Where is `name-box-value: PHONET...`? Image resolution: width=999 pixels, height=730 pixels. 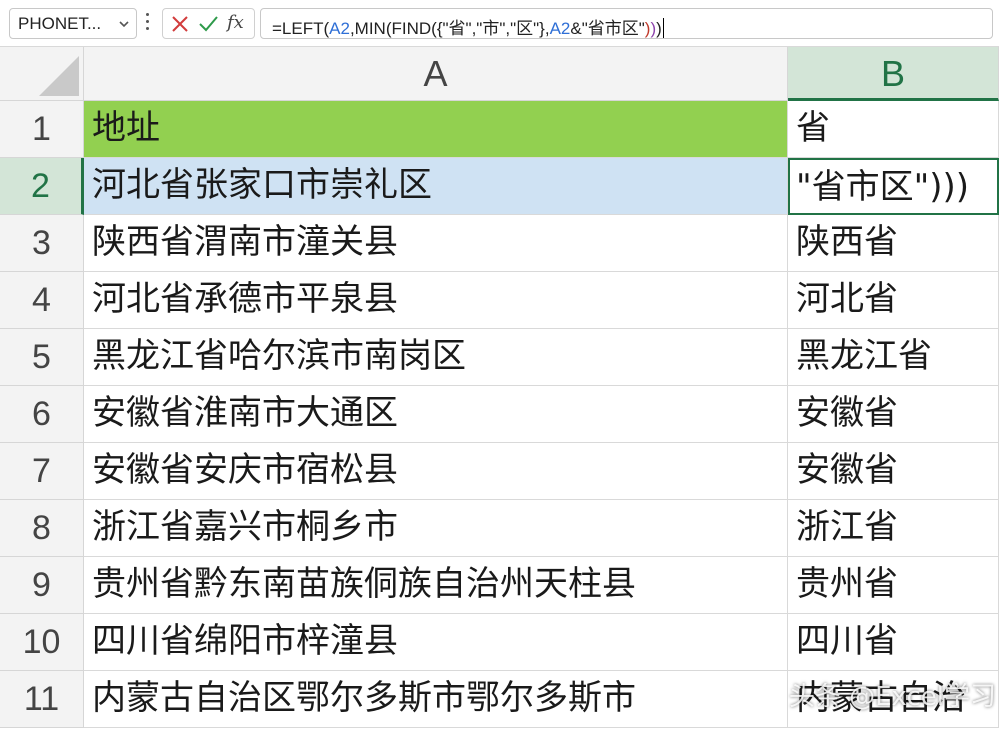 name-box-value: PHONET... is located at coordinates (60, 23).